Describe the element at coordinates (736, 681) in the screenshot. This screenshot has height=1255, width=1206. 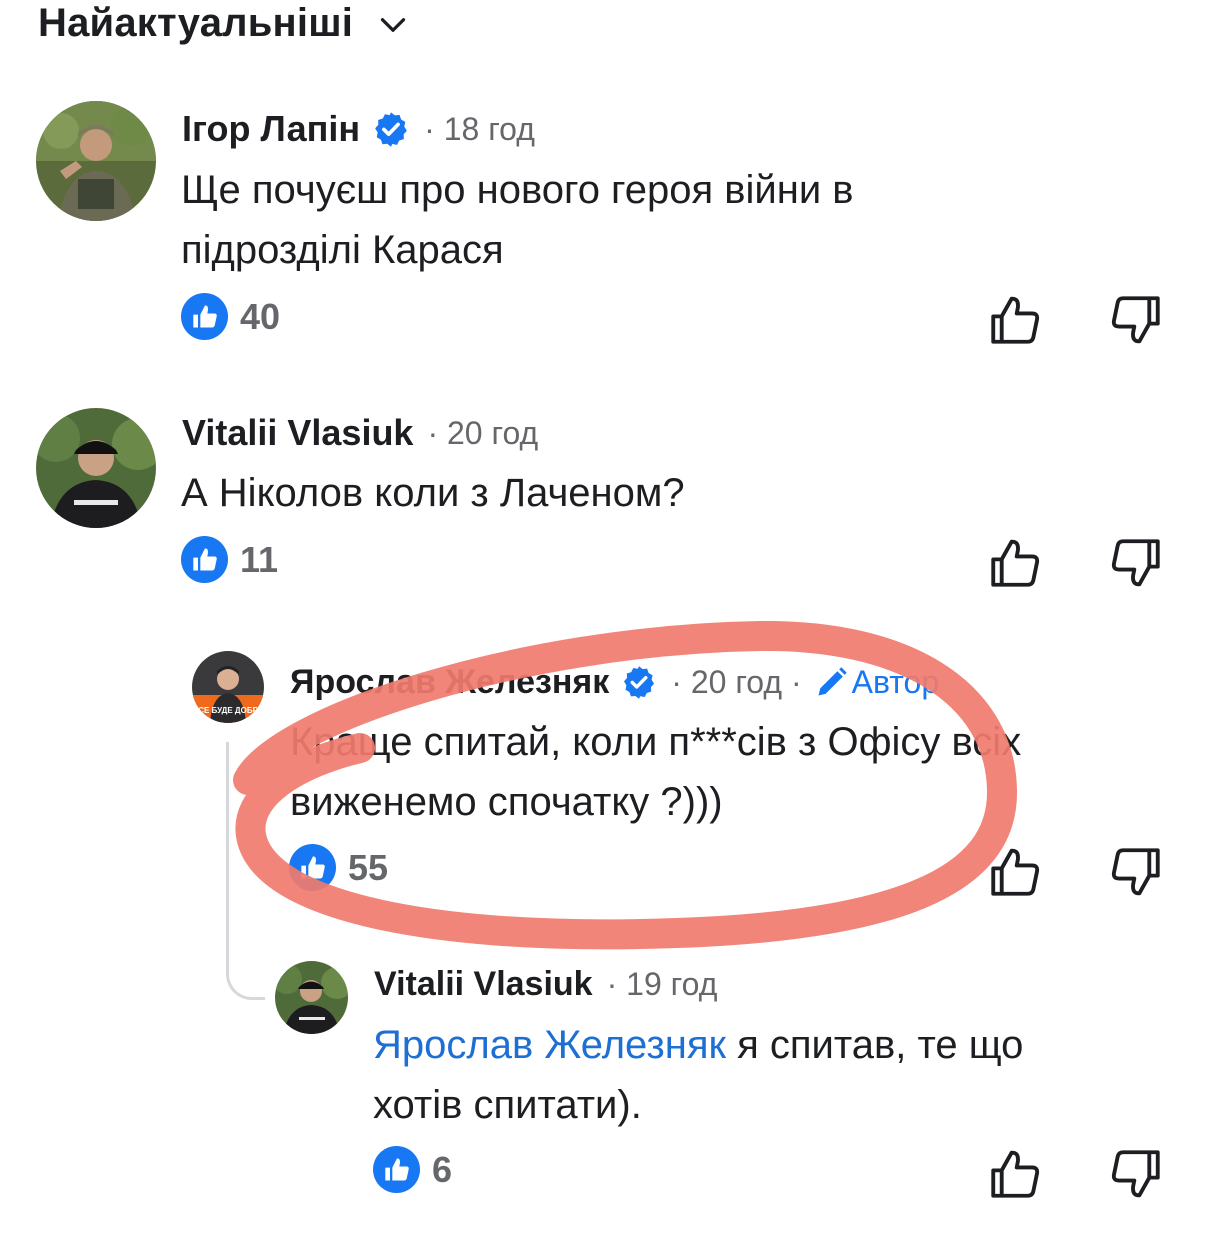
I see `comment-time: · 20 год ·` at that location.